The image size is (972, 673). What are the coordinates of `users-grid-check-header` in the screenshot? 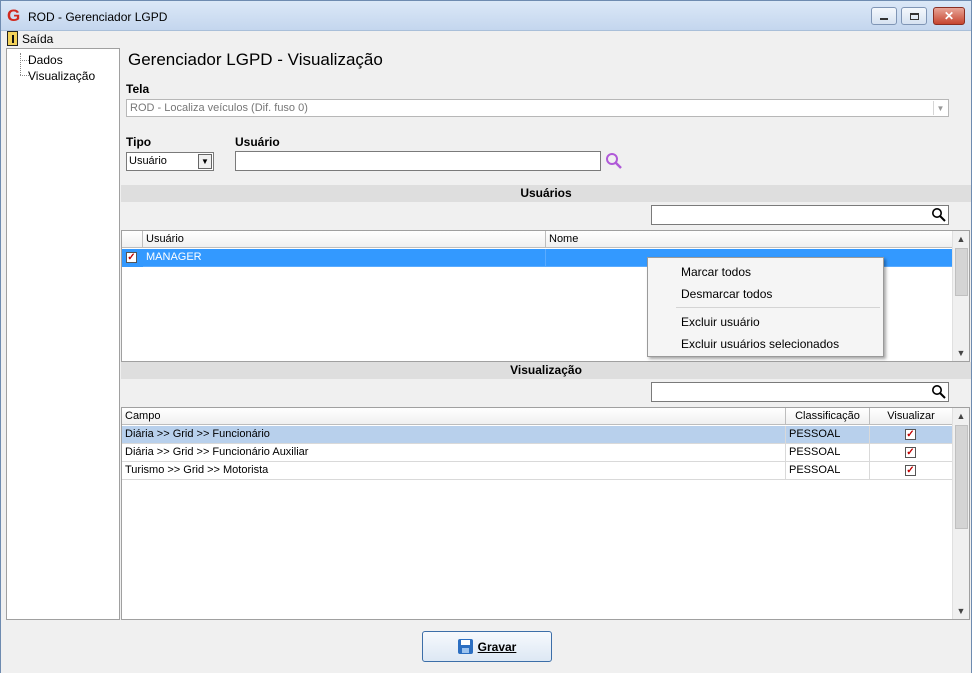 It's located at (132, 239).